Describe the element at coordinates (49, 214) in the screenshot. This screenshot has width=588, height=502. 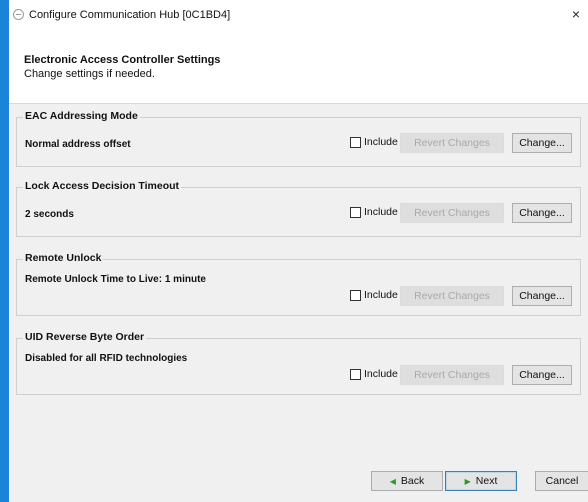
I see `setting-value: 2 seconds` at that location.